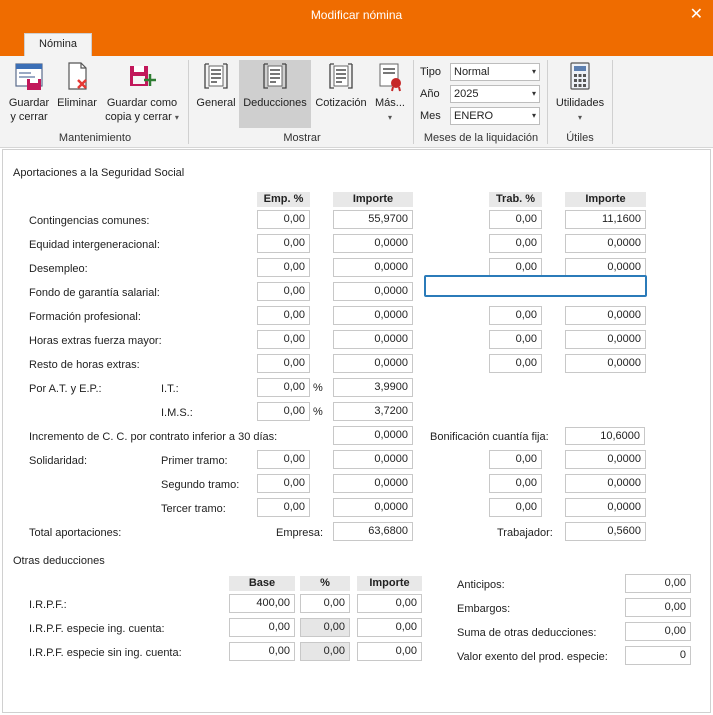 This screenshot has width=713, height=715. I want to click on ims-label: I.M.S.:, so click(177, 413).